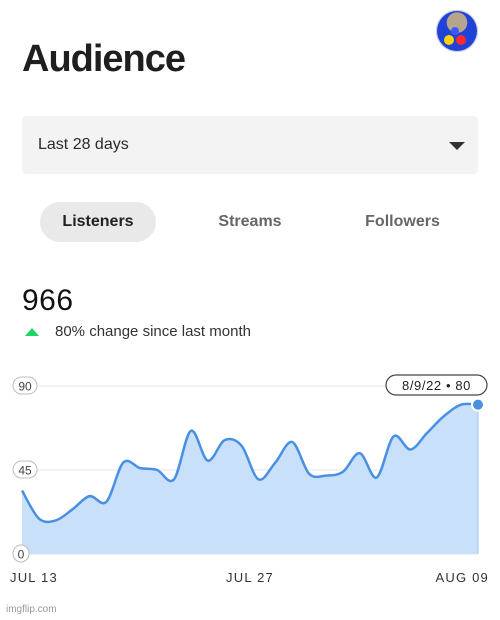 The width and height of the screenshot is (500, 620). I want to click on y-tick-label: 90, so click(25, 387).